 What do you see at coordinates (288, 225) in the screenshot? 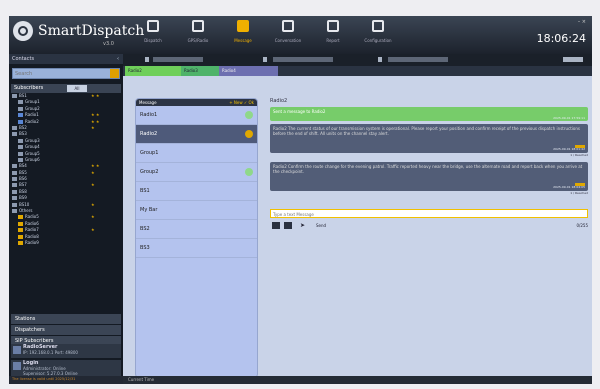
I see `save-icon` at bounding box center [288, 225].